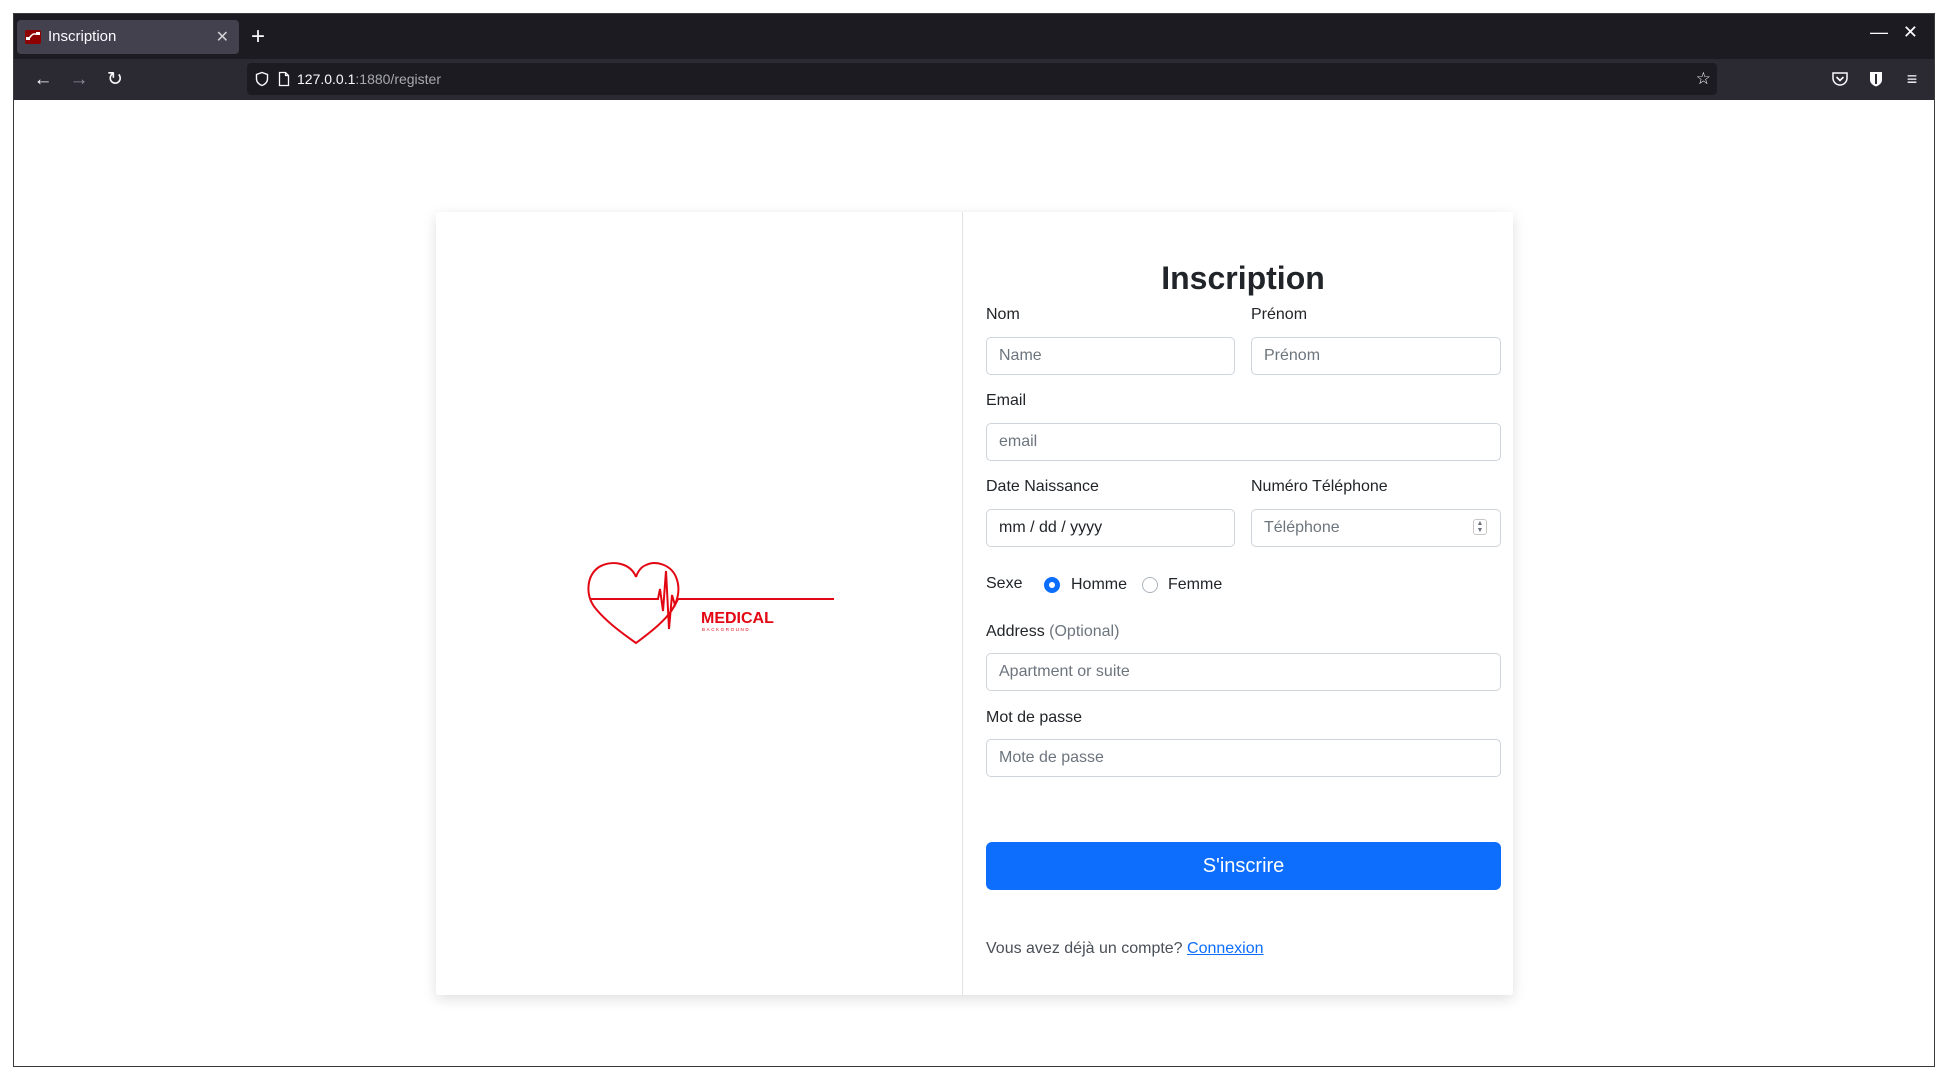 This screenshot has width=1948, height=1081. What do you see at coordinates (1042, 486) in the screenshot?
I see `date-naissance-label: Date Naissance` at bounding box center [1042, 486].